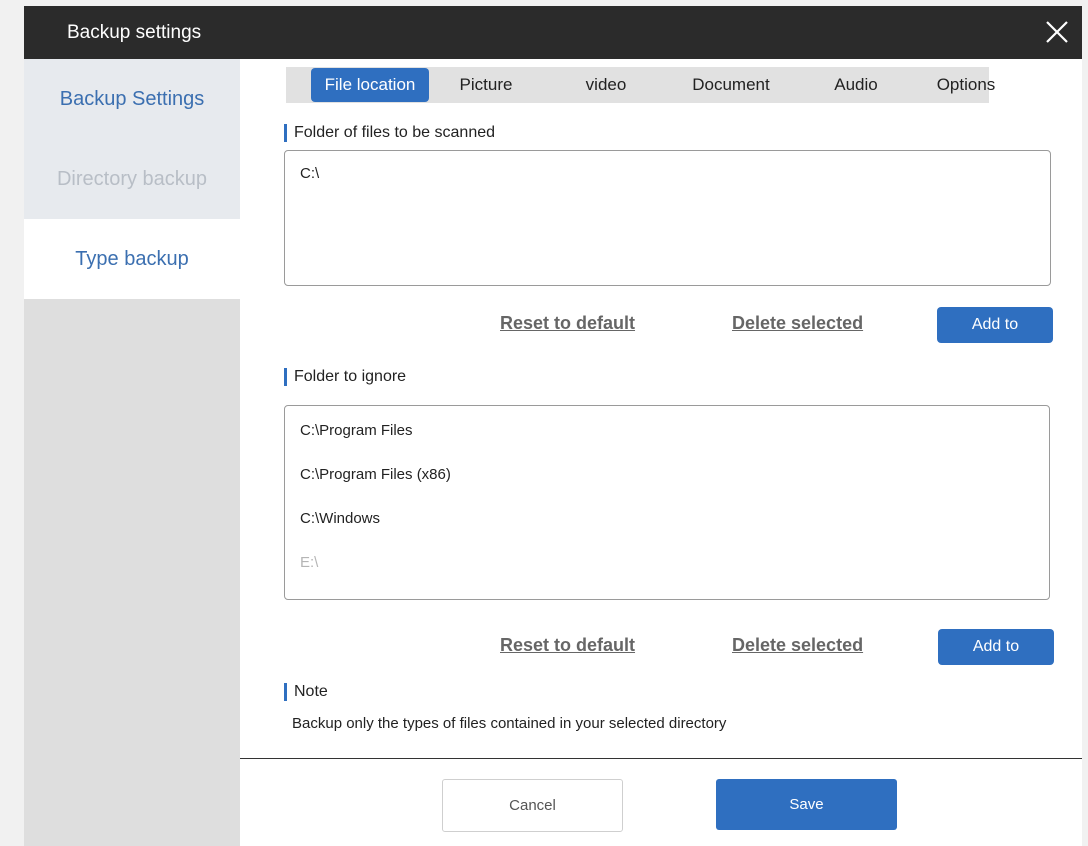 The image size is (1088, 846). What do you see at coordinates (553, 32) in the screenshot?
I see `title-bar: Backup settings` at bounding box center [553, 32].